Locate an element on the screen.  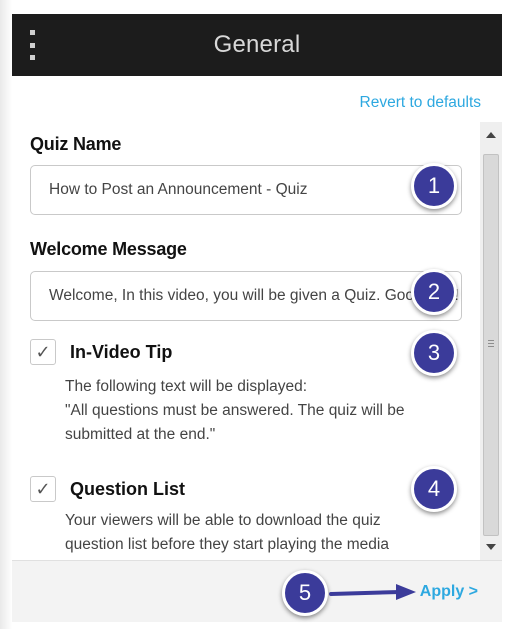
apply-button: Apply > is located at coordinates (449, 592).